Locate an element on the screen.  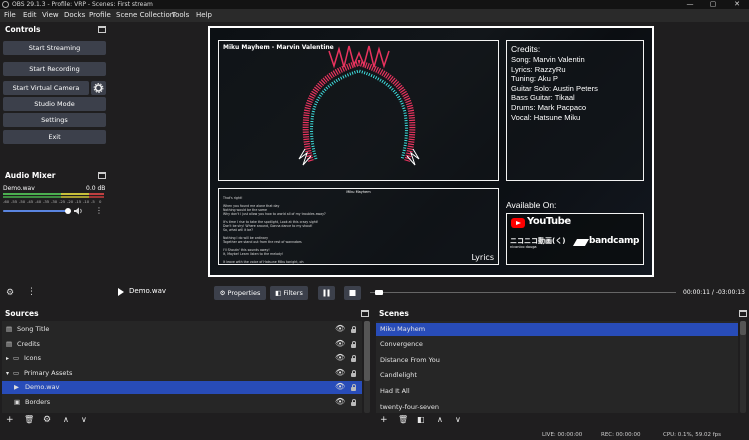
maximize-button: ▢ is located at coordinates (713, 4).